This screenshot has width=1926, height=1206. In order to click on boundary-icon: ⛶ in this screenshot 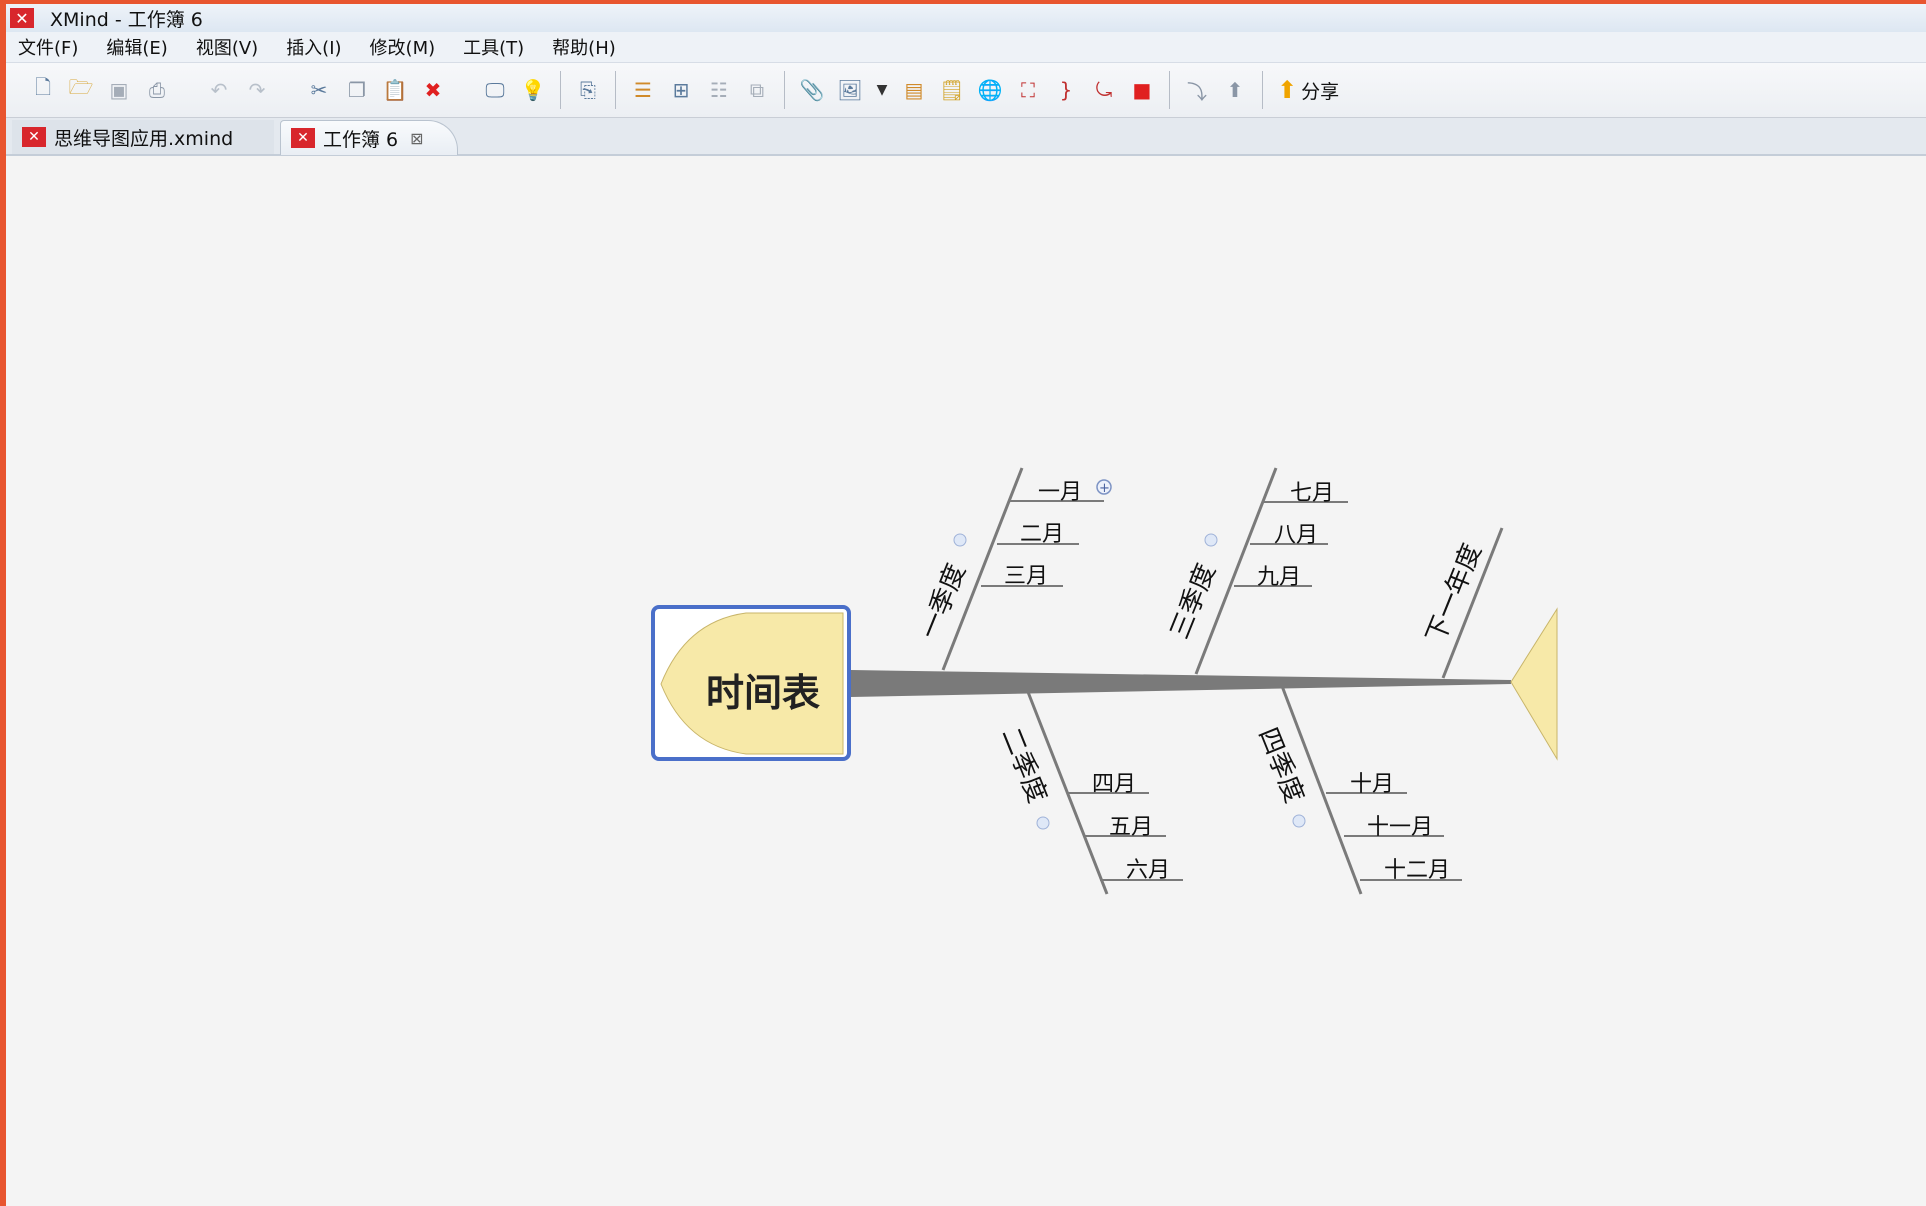, I will do `click(1028, 90)`.